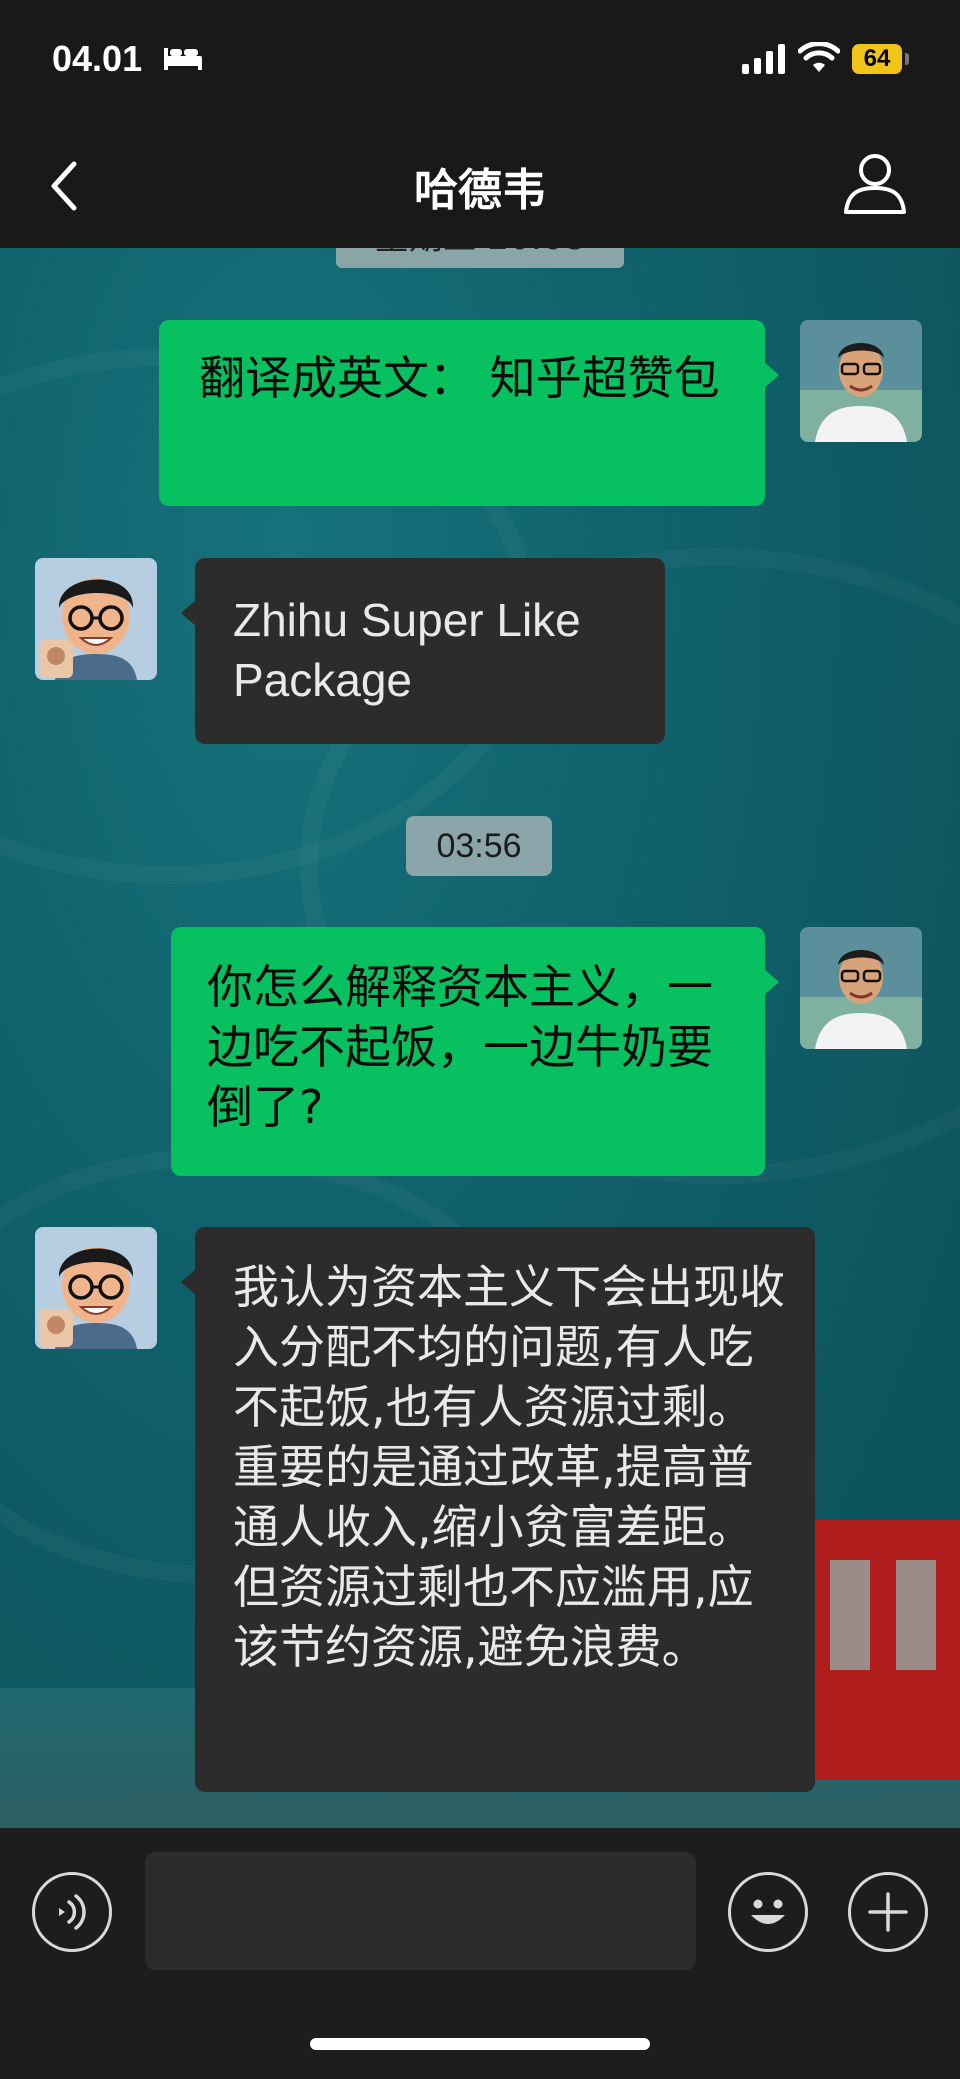  I want to click on plus-icon, so click(888, 1912).